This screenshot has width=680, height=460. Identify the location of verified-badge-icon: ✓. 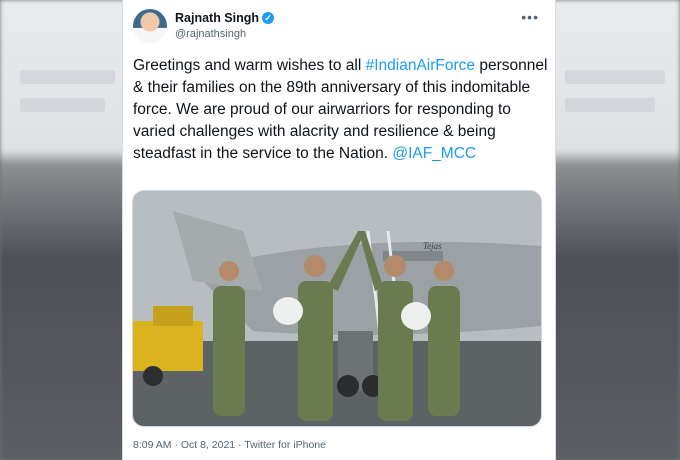
(268, 18).